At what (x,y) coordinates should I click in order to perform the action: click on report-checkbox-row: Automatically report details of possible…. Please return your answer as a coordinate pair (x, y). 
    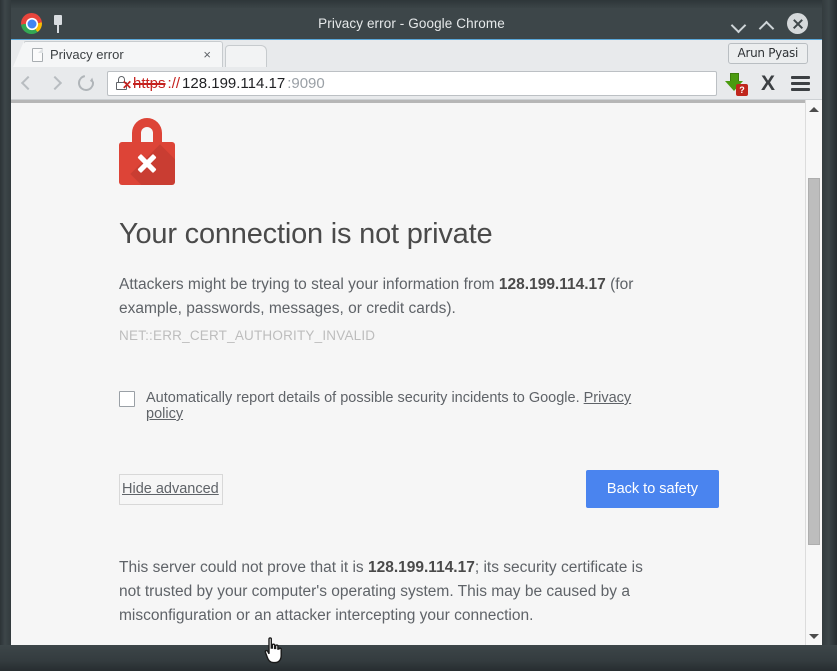
    Looking at the image, I should click on (385, 406).